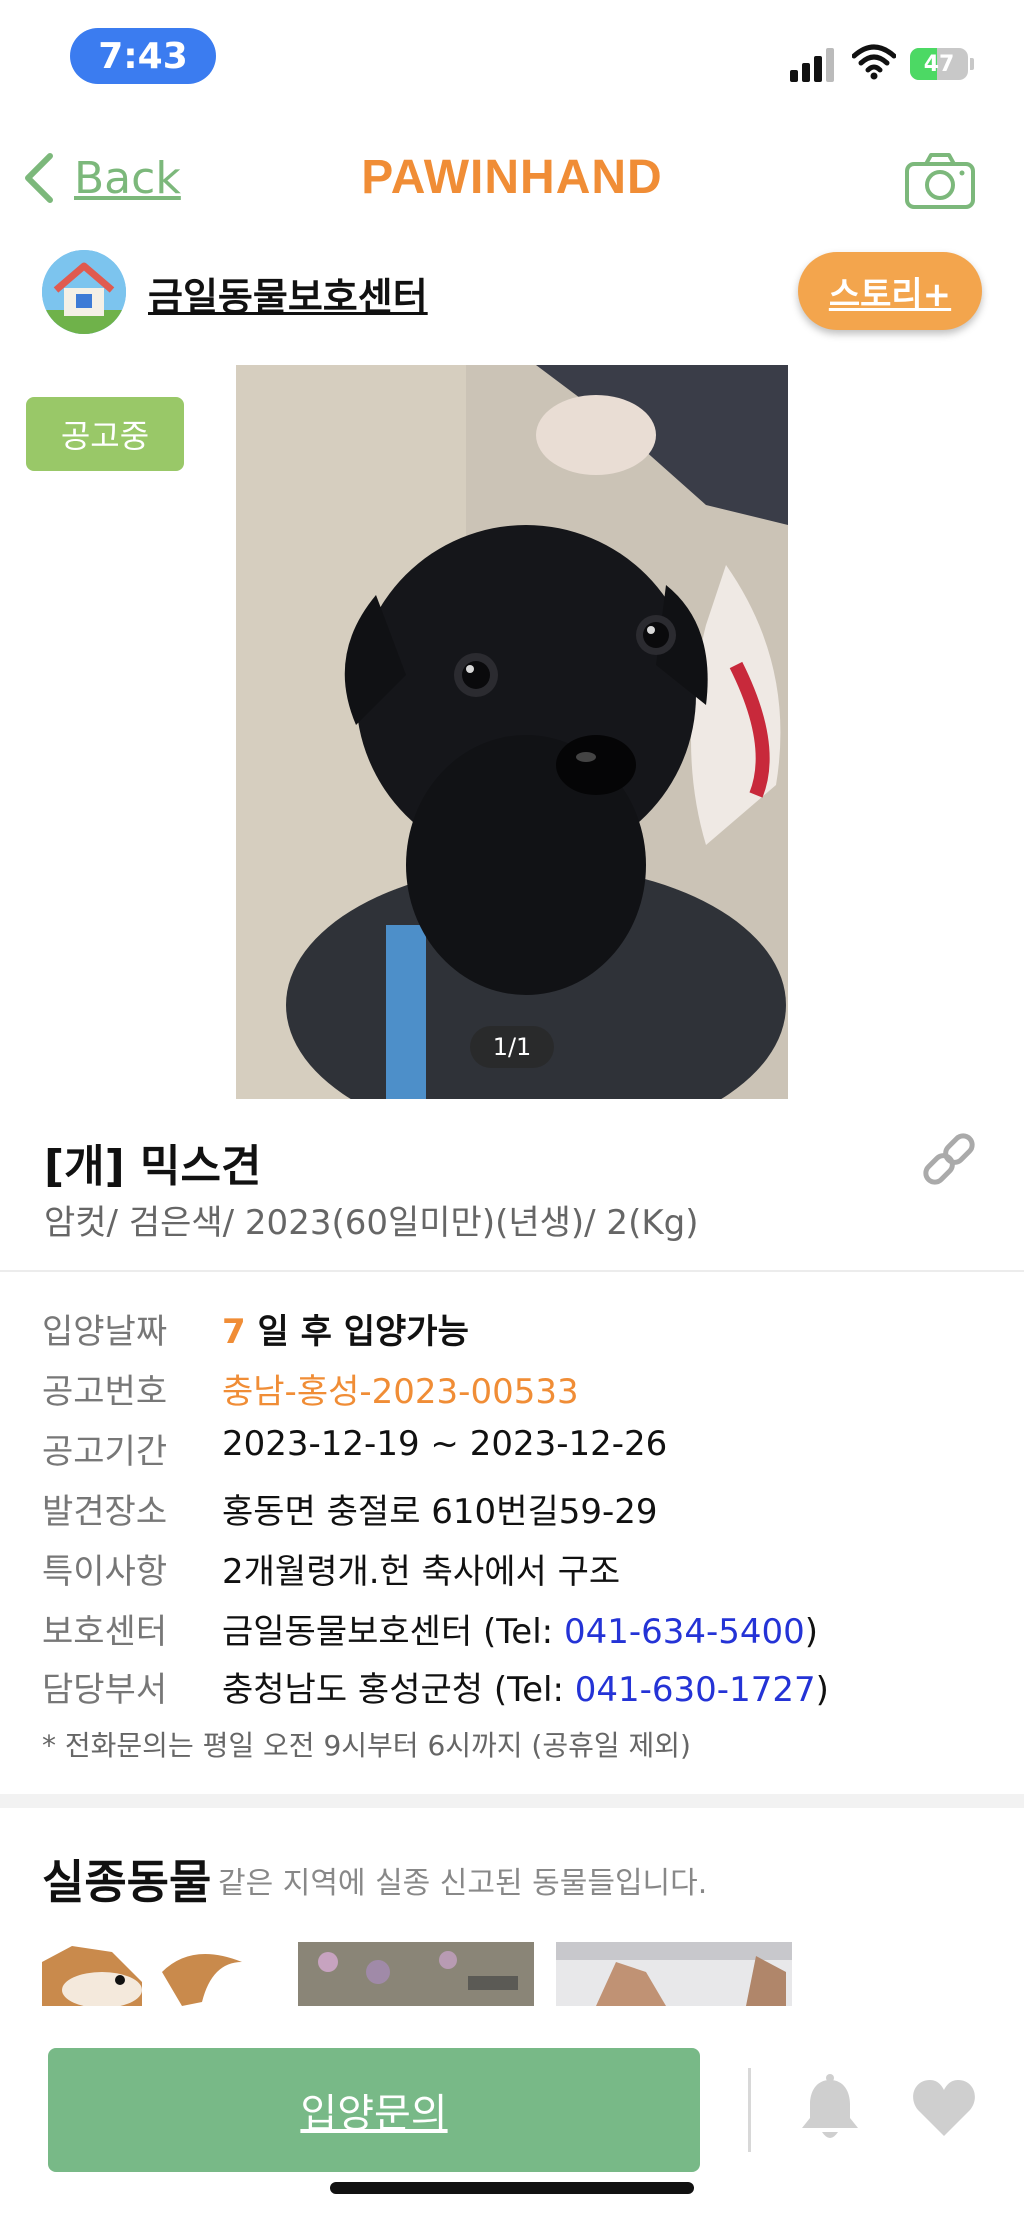 This screenshot has width=1024, height=2216. What do you see at coordinates (105, 434) in the screenshot?
I see `status-badge: 공고중` at bounding box center [105, 434].